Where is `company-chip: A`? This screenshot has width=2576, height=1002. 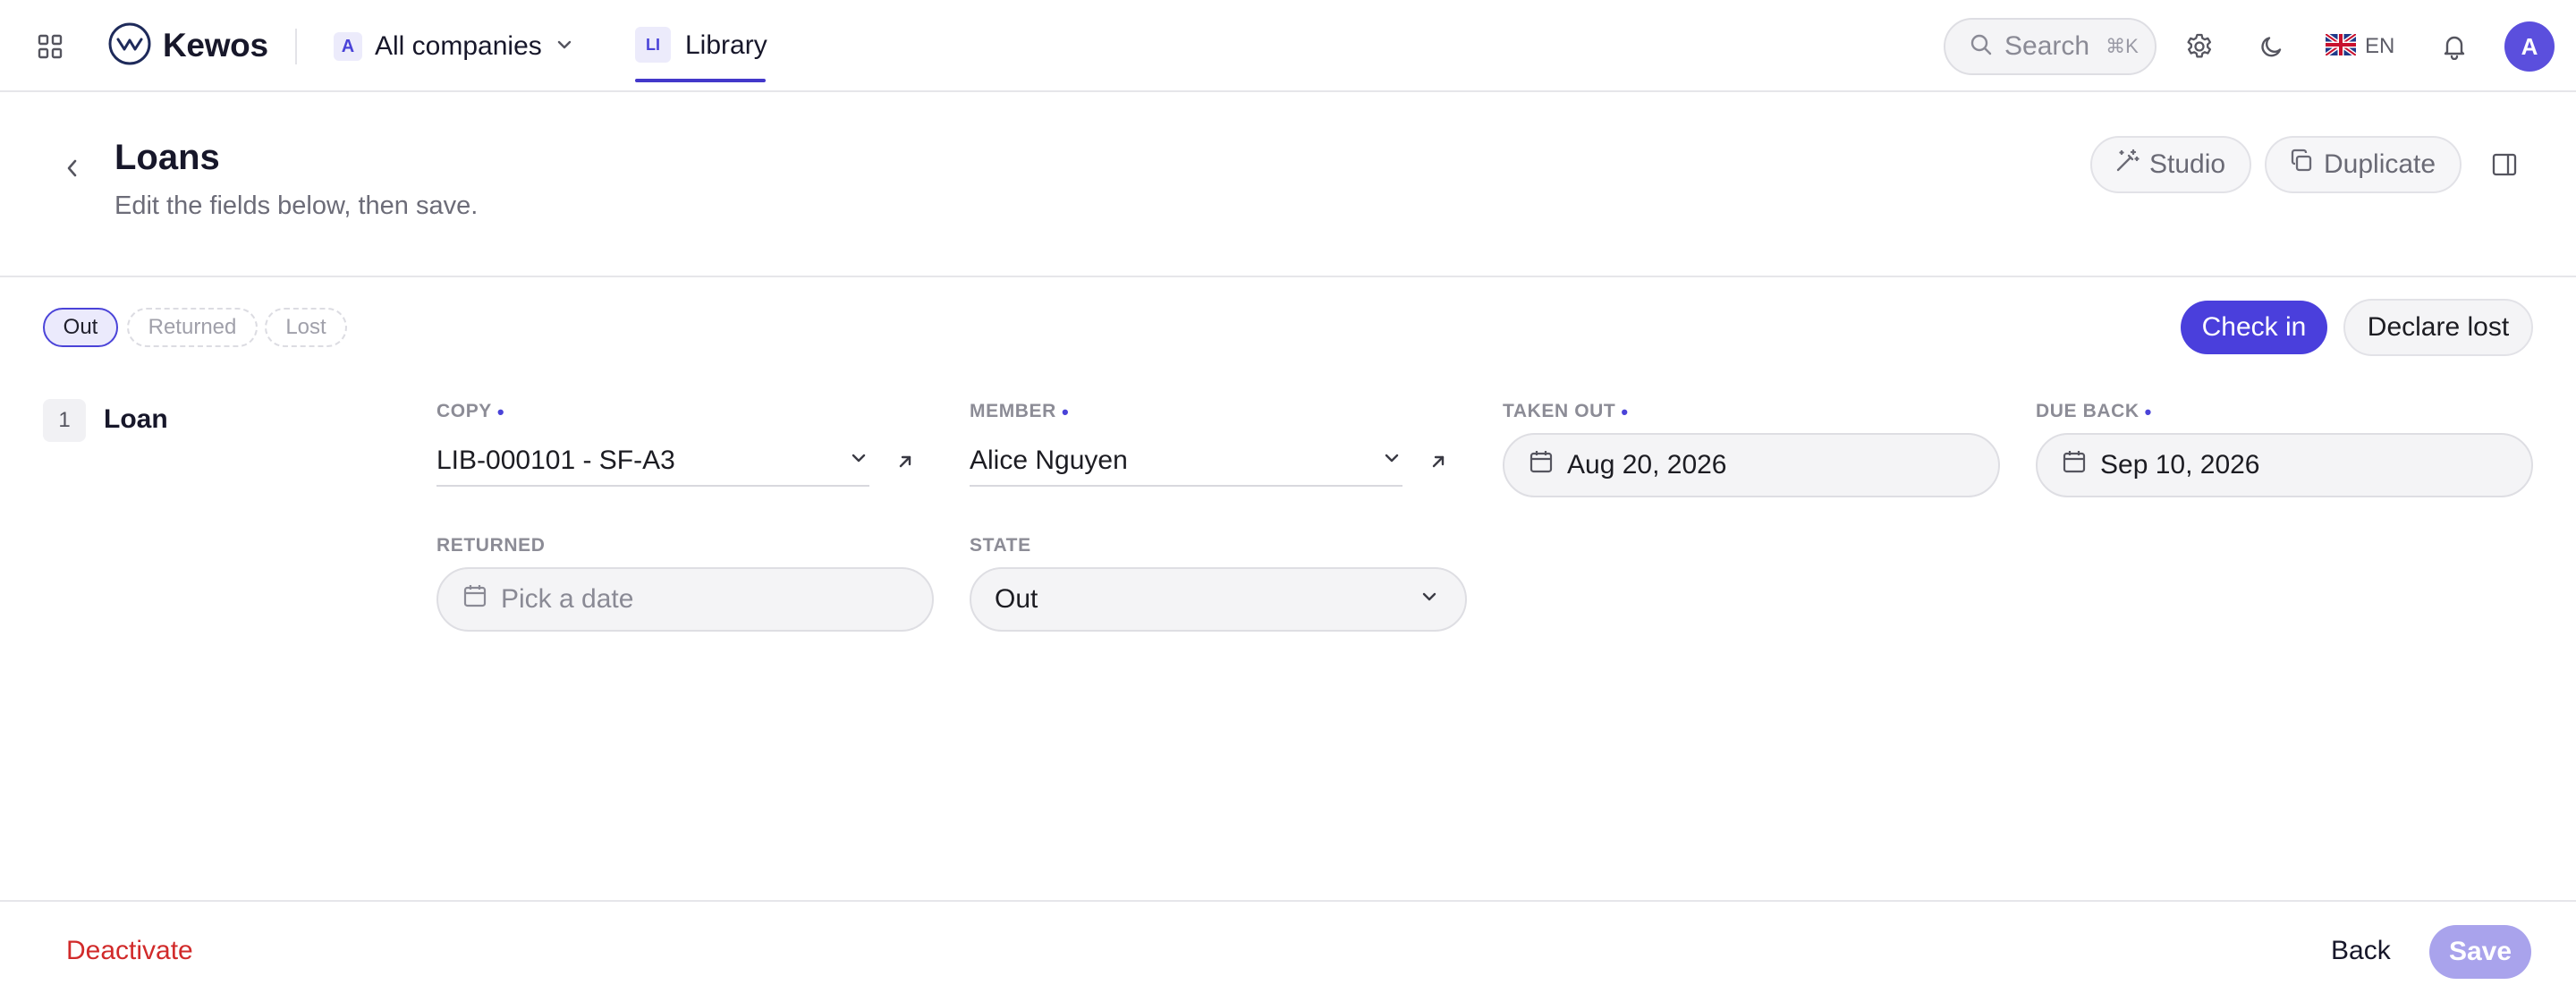 company-chip: A is located at coordinates (348, 46).